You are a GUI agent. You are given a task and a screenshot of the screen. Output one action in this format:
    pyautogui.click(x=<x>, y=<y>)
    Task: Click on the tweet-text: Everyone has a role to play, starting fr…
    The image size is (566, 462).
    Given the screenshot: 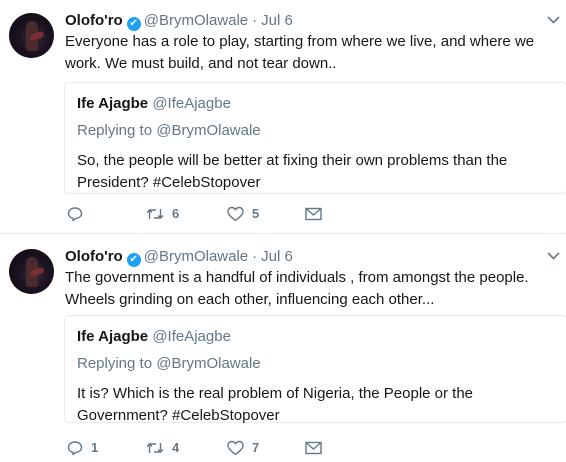 What is the action you would take?
    pyautogui.click(x=300, y=52)
    